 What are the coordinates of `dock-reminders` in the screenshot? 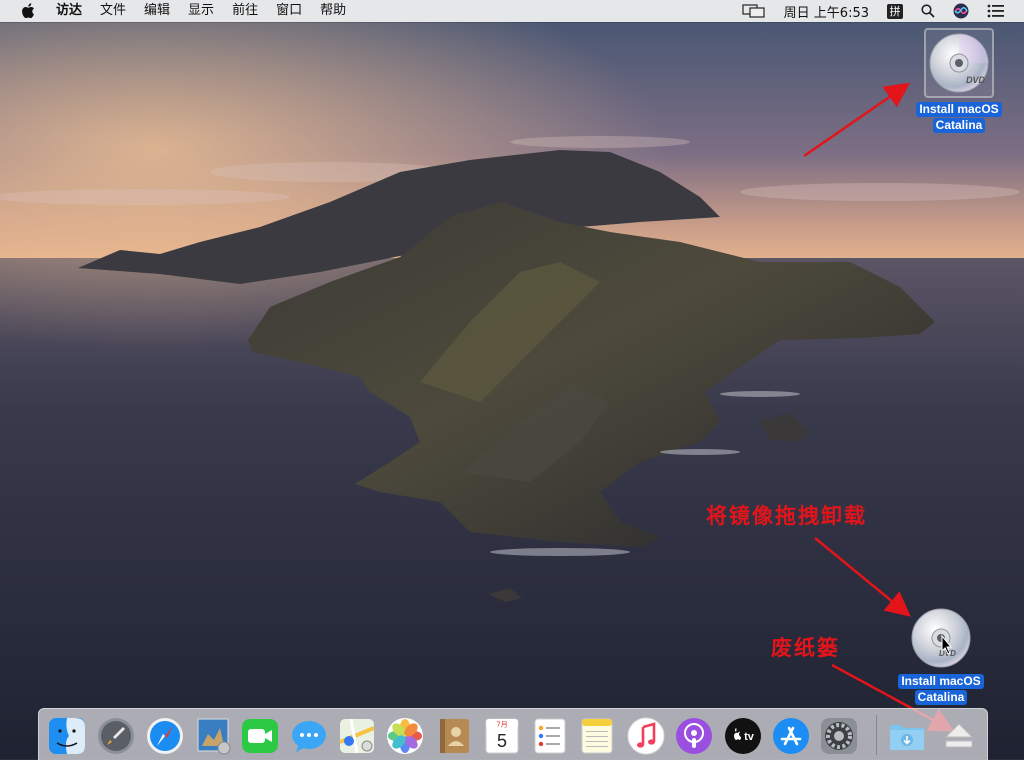 It's located at (550, 736).